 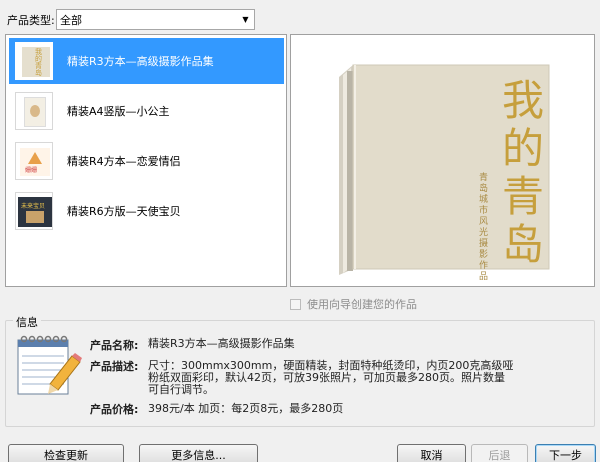 What do you see at coordinates (118, 111) in the screenshot?
I see `list-item-label: 精装A4竖版—小公主` at bounding box center [118, 111].